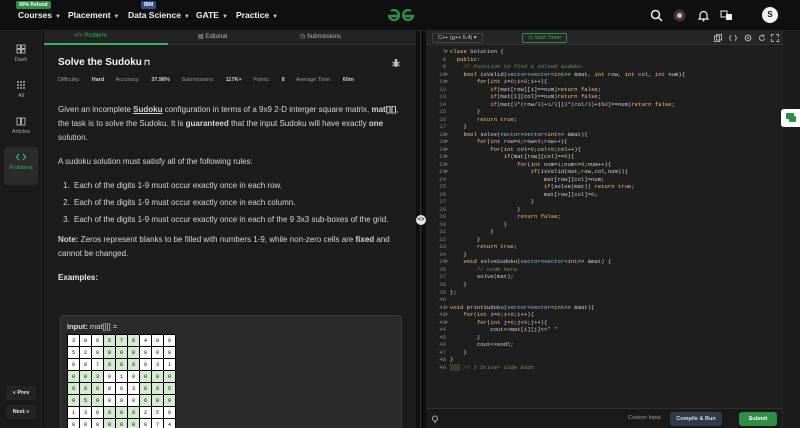 The height and width of the screenshot is (428, 800). What do you see at coordinates (21, 412) in the screenshot?
I see `next-button: Next »` at bounding box center [21, 412].